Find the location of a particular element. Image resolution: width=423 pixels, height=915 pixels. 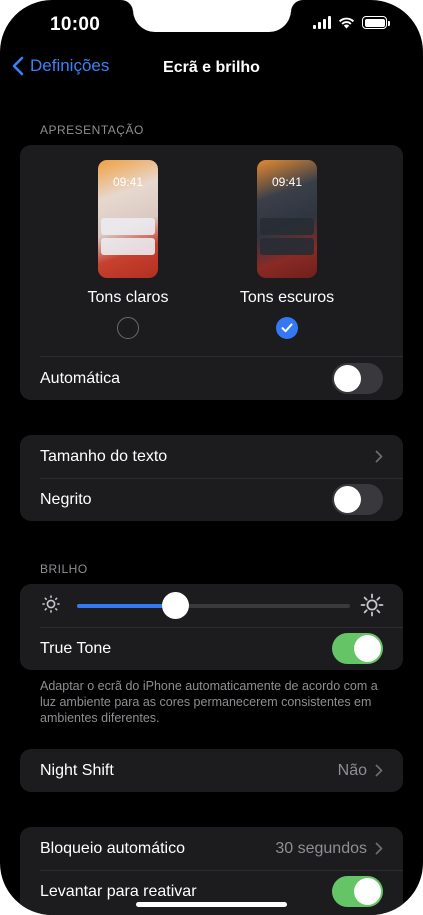

auto-lock-row: Bloqueio automático 30 segundos is located at coordinates (211, 848).